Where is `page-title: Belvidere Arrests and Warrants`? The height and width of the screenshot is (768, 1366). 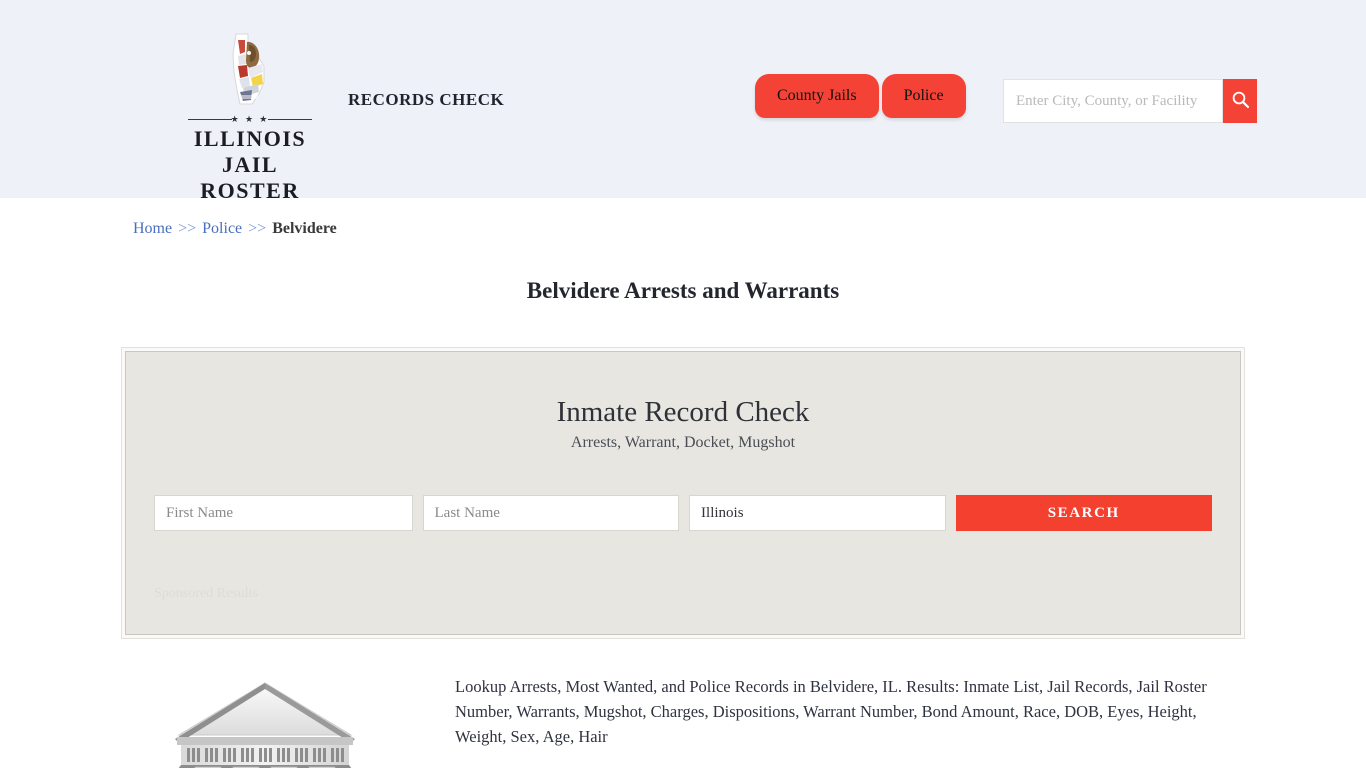 page-title: Belvidere Arrests and Warrants is located at coordinates (683, 290).